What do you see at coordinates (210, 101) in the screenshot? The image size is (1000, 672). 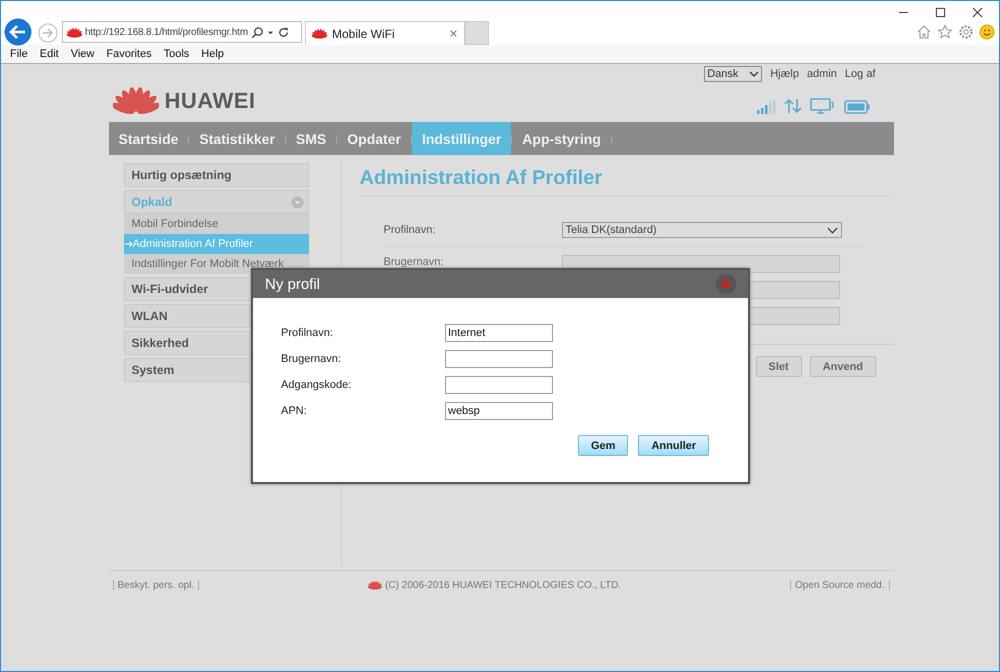 I see `brand-name: HUAWEI` at bounding box center [210, 101].